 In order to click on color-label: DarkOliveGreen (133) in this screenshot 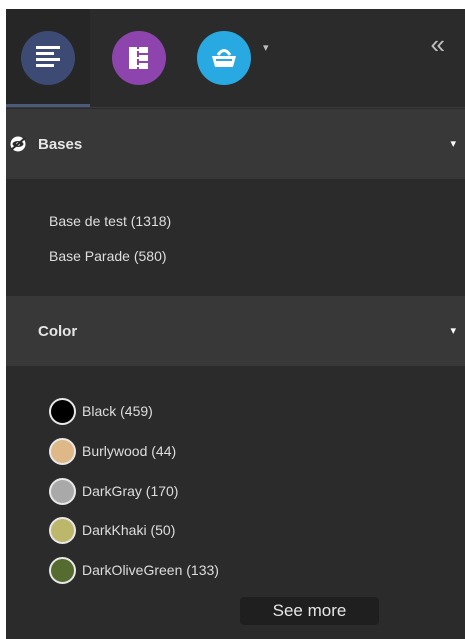, I will do `click(150, 570)`.